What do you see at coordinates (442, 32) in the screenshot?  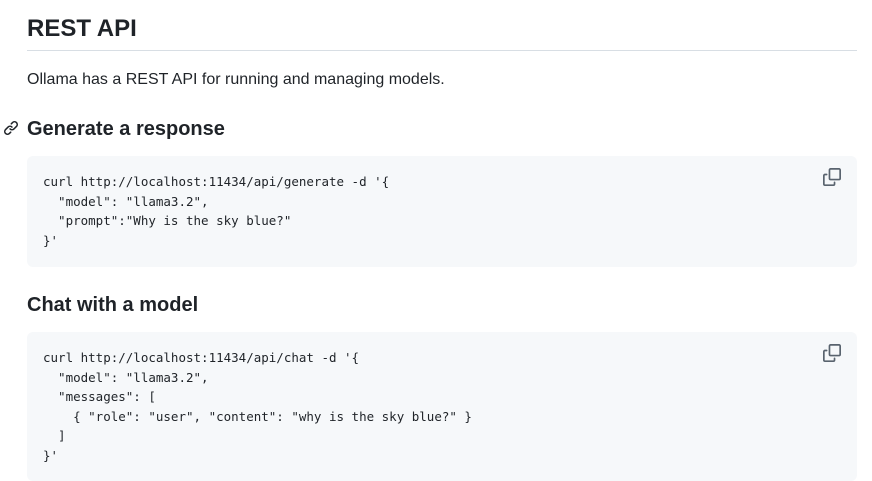 I see `rest-api-heading: REST API` at bounding box center [442, 32].